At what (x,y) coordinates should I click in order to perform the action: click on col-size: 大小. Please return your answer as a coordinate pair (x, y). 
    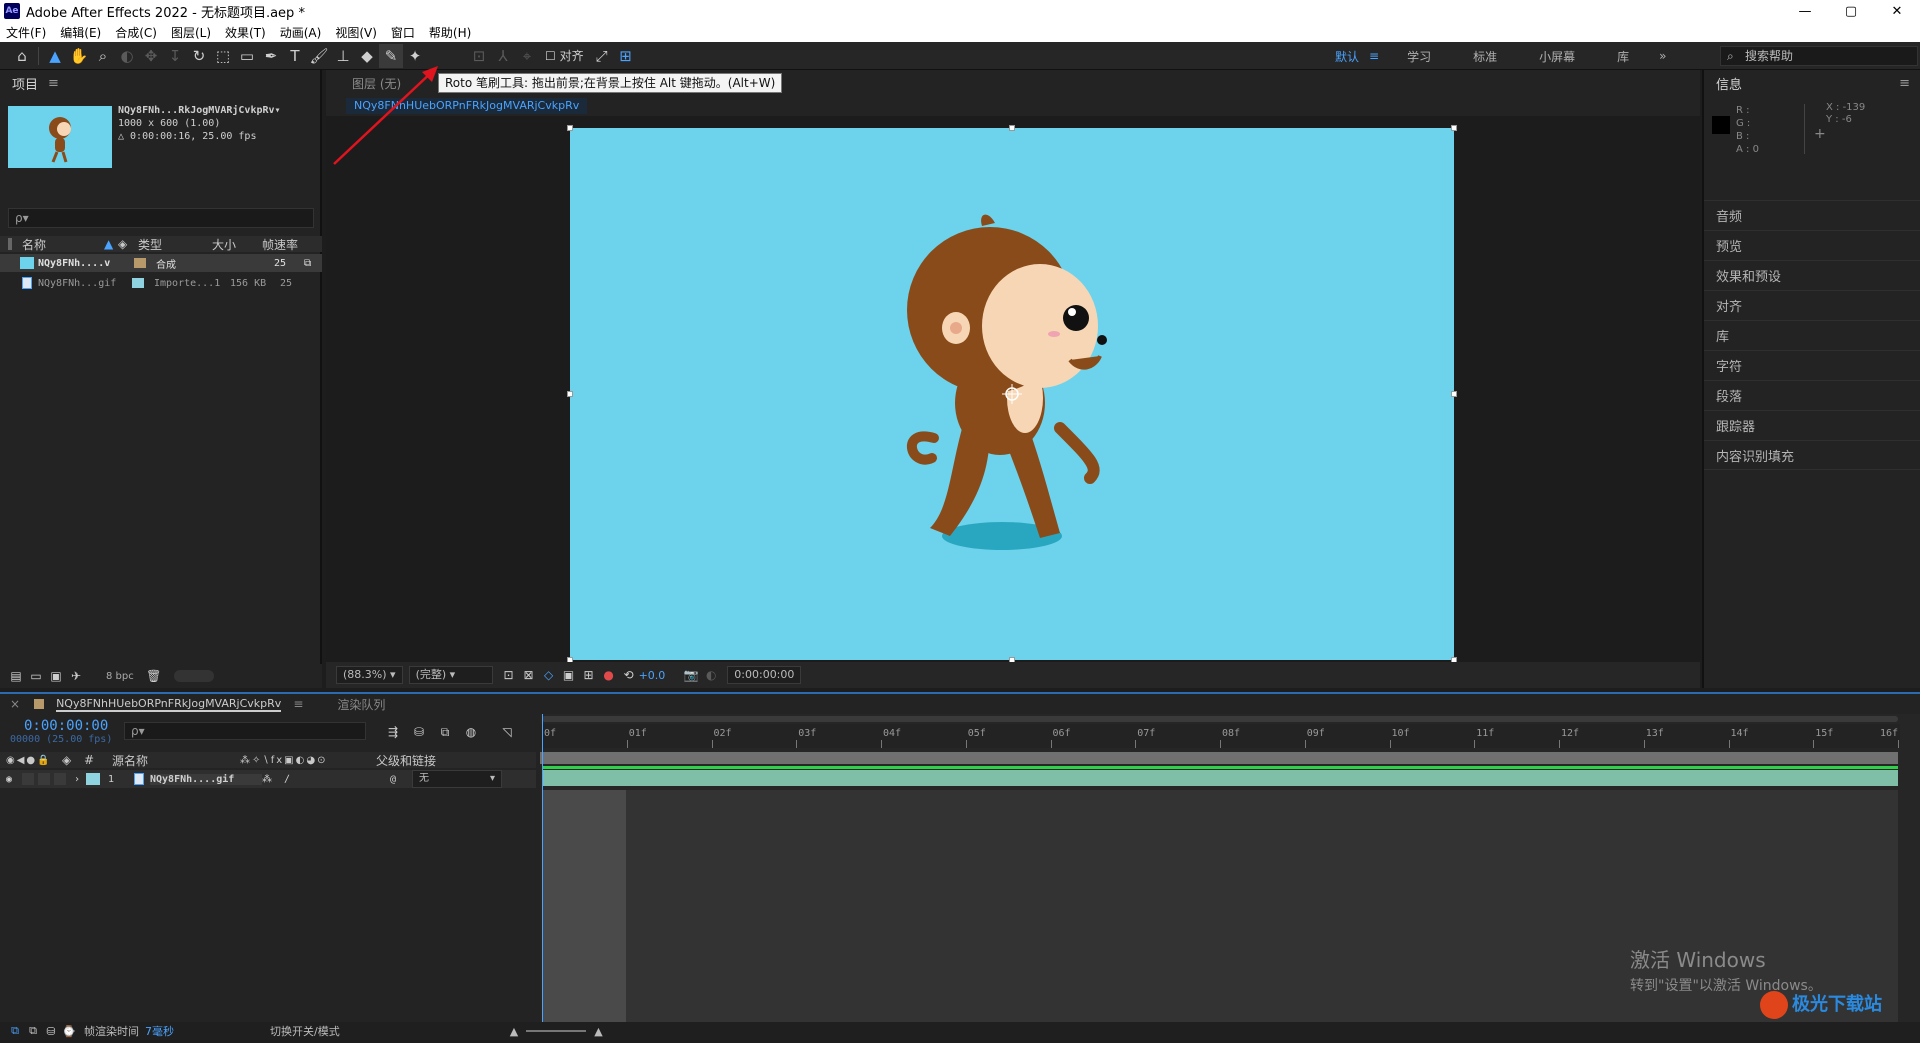
    Looking at the image, I should click on (237, 244).